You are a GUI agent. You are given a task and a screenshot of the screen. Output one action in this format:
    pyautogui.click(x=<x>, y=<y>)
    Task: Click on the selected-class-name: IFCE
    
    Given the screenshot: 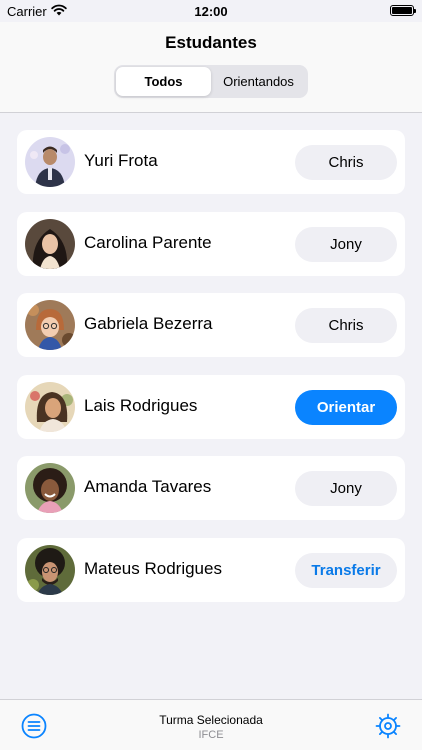 What is the action you would take?
    pyautogui.click(x=211, y=735)
    